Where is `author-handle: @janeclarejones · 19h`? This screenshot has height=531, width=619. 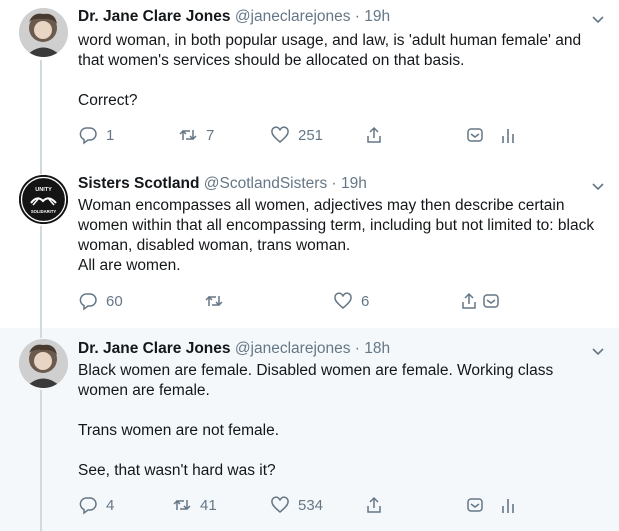
author-handle: @janeclarejones · 19h is located at coordinates (312, 16).